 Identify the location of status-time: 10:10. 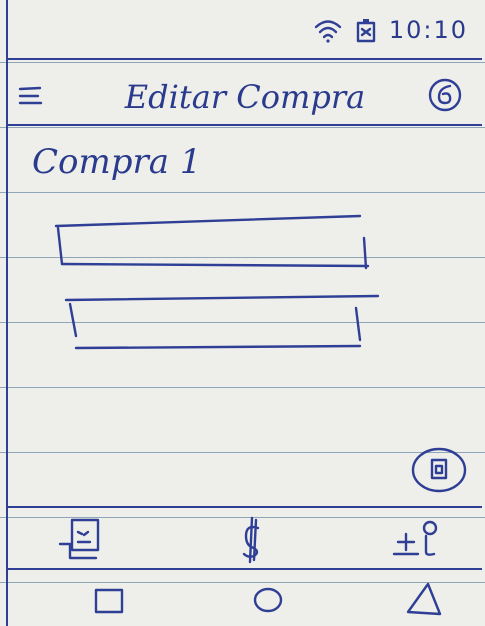
(428, 30).